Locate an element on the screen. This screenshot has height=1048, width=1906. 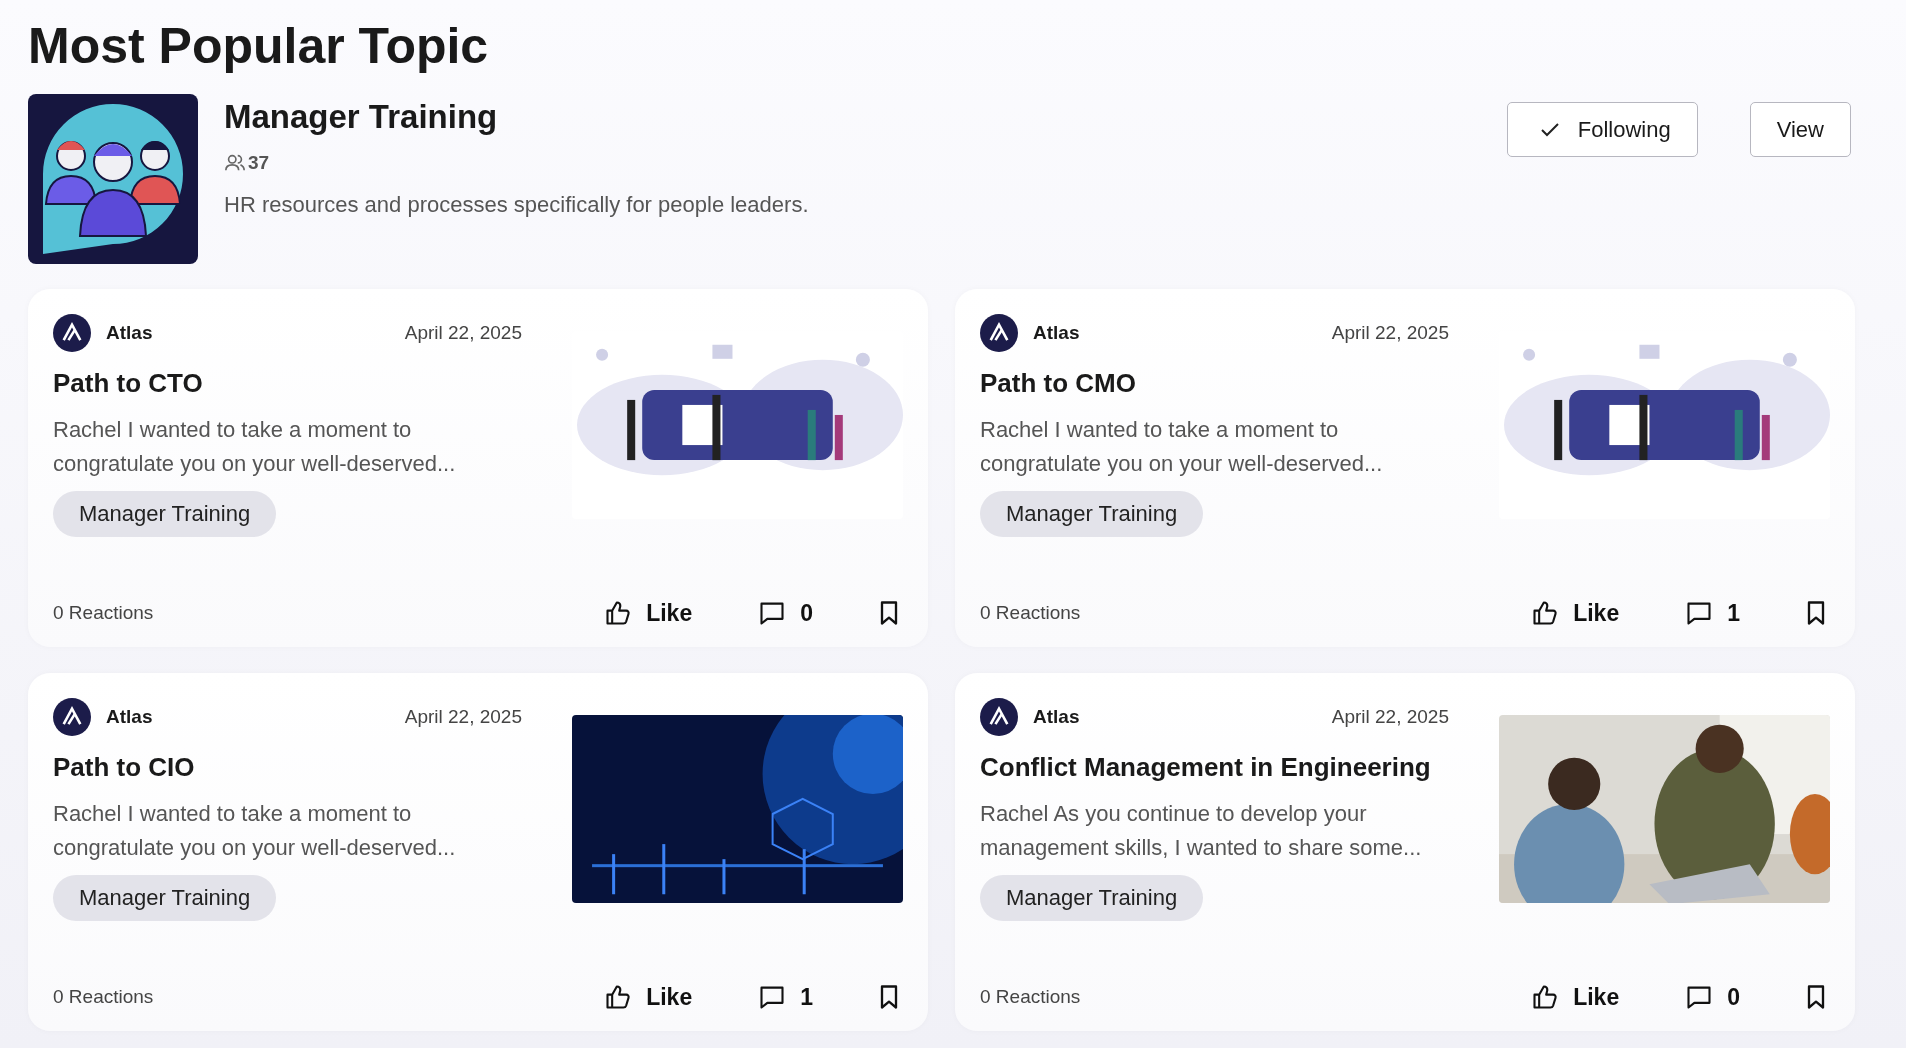
page-title: Most Popular Topic is located at coordinates (259, 46).